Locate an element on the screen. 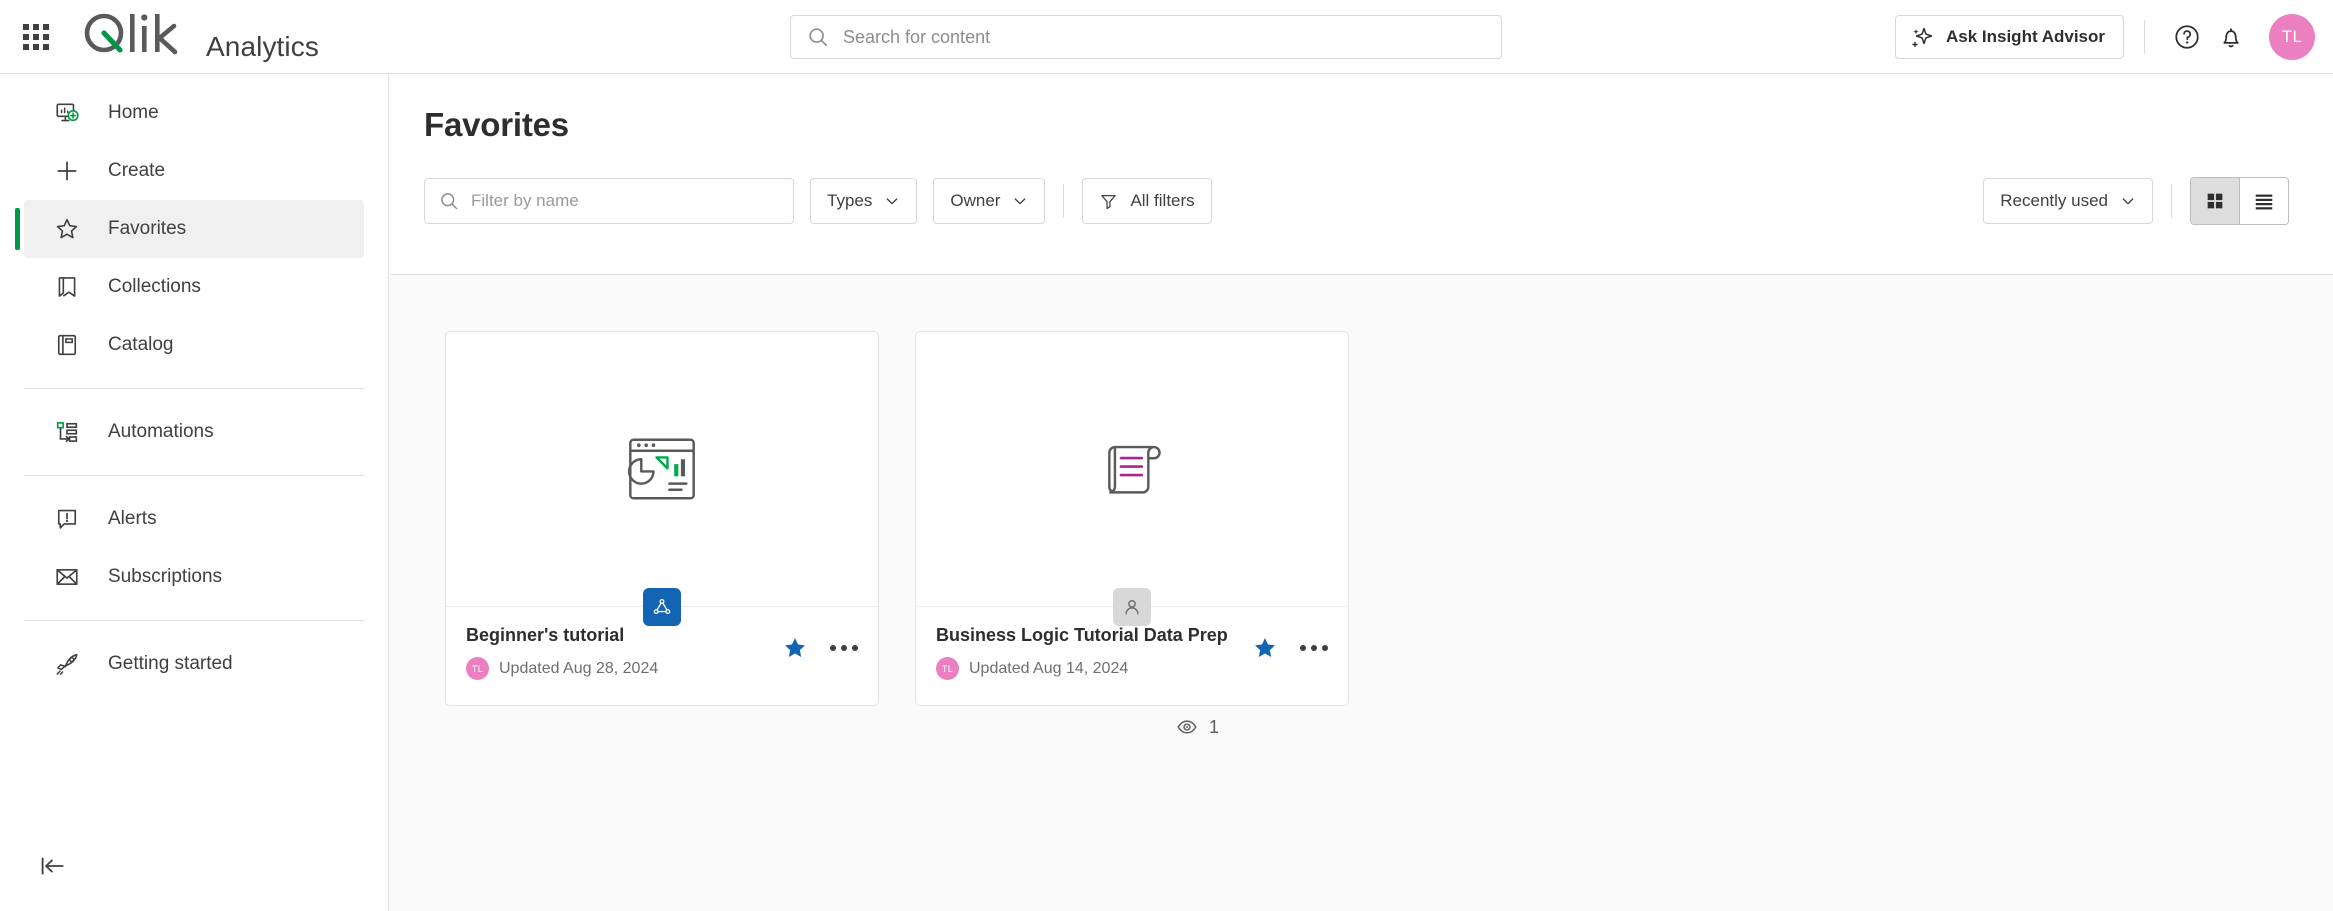 The width and height of the screenshot is (2333, 911). card-thumbnail is located at coordinates (1132, 469).